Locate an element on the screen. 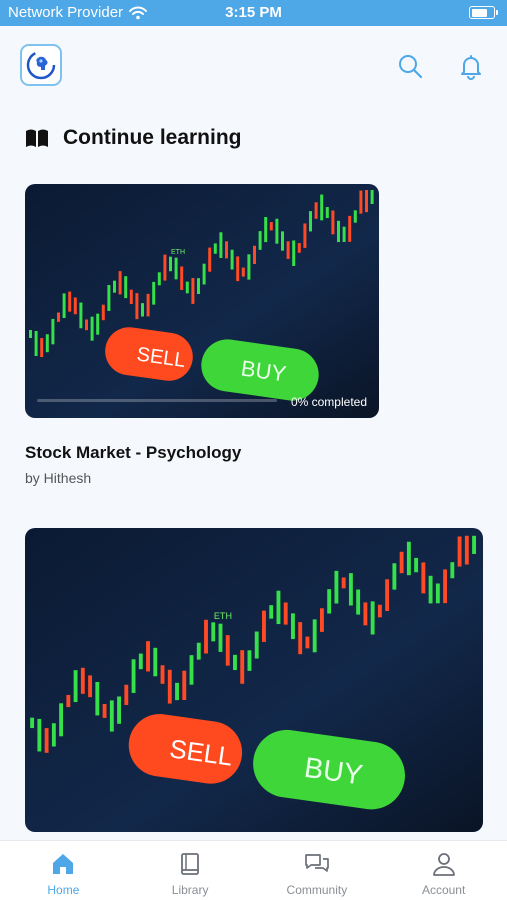 The image size is (507, 900). brain-head-icon is located at coordinates (41, 65).